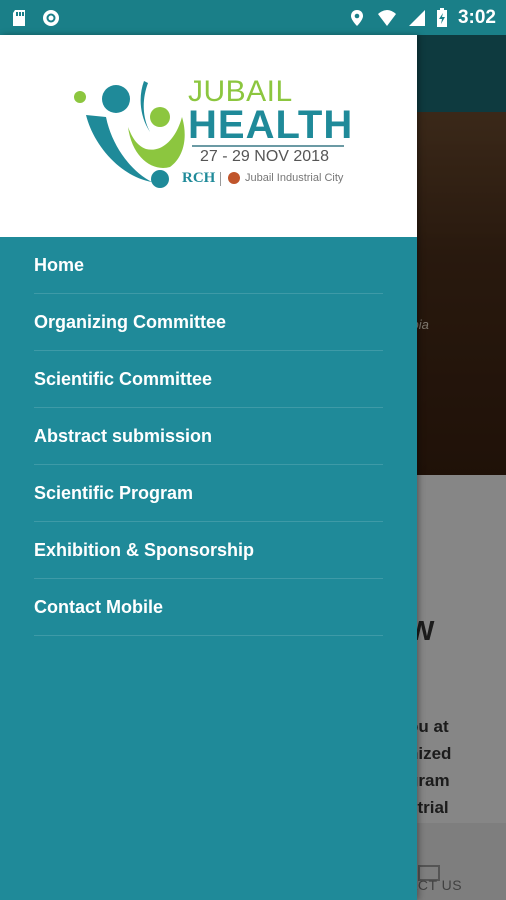 This screenshot has height=900, width=506. Describe the element at coordinates (220, 179) in the screenshot. I see `logo-org-divider` at that location.